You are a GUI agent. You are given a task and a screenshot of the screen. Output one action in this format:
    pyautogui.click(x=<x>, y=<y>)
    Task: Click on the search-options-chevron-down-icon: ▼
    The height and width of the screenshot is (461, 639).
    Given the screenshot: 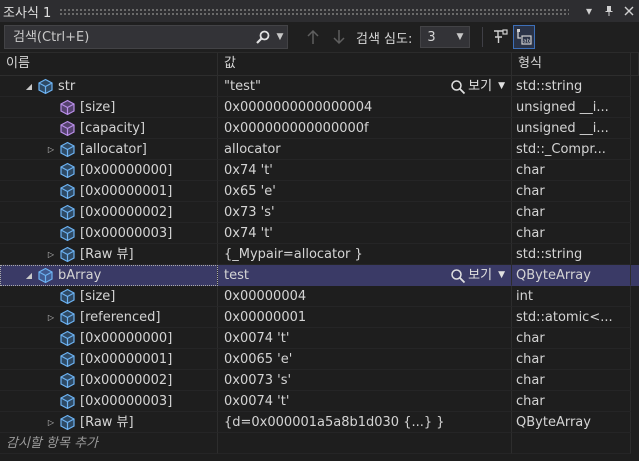 What is the action you would take?
    pyautogui.click(x=280, y=37)
    